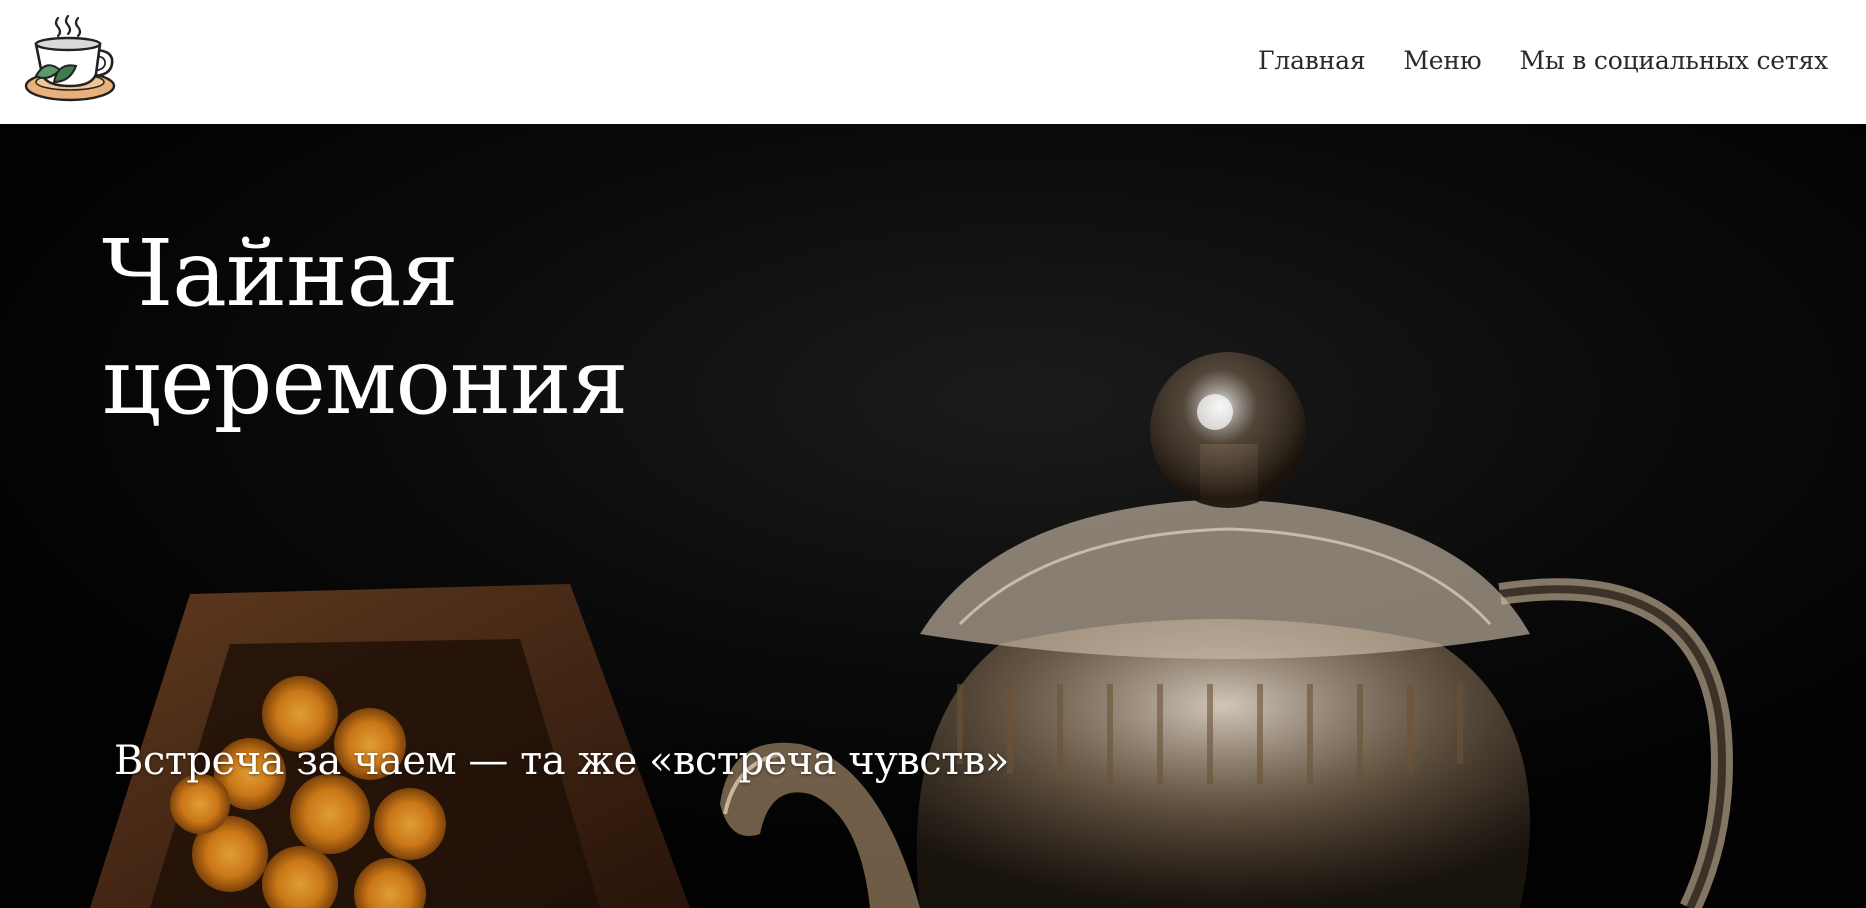 The image size is (1866, 908). What do you see at coordinates (1442, 60) in the screenshot?
I see `nav-link-menu: Меню` at bounding box center [1442, 60].